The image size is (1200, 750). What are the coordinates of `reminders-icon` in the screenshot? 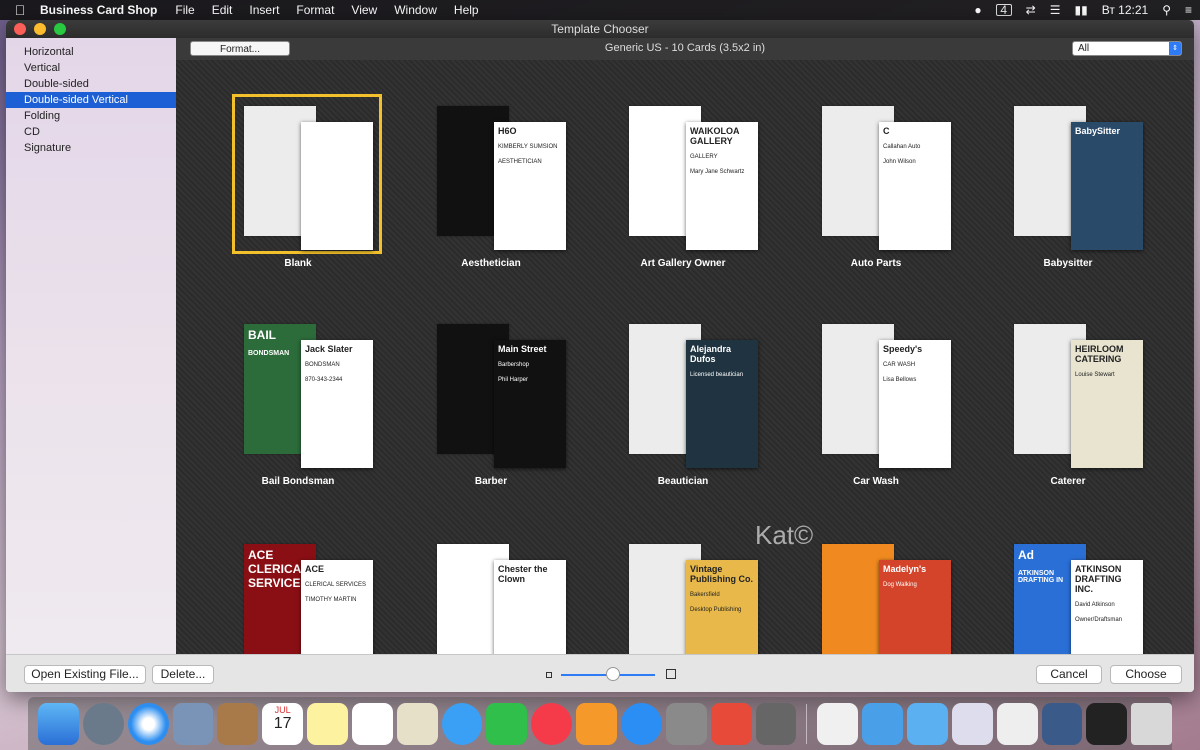 It's located at (372, 723).